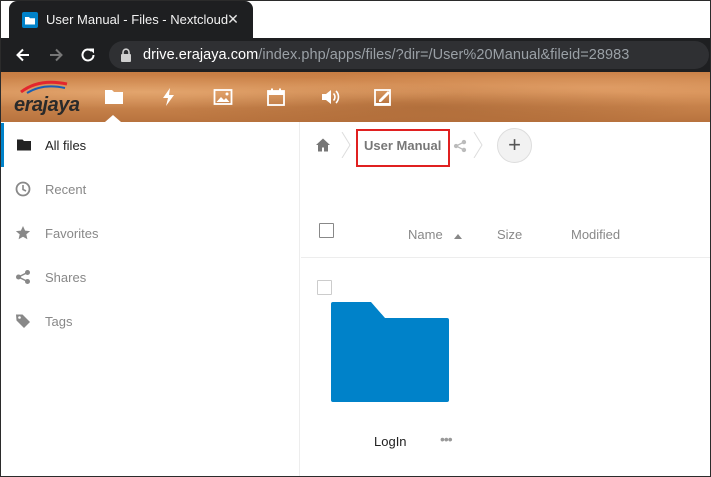 This screenshot has width=711, height=477. Describe the element at coordinates (276, 97) in the screenshot. I see `calendar-app-icon` at that location.